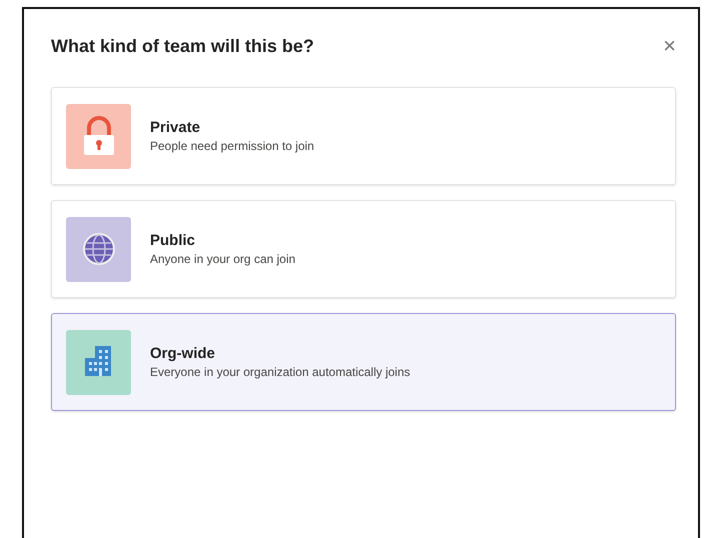 This screenshot has width=704, height=538. I want to click on option-description: Everyone in your organization automatically joins, so click(280, 372).